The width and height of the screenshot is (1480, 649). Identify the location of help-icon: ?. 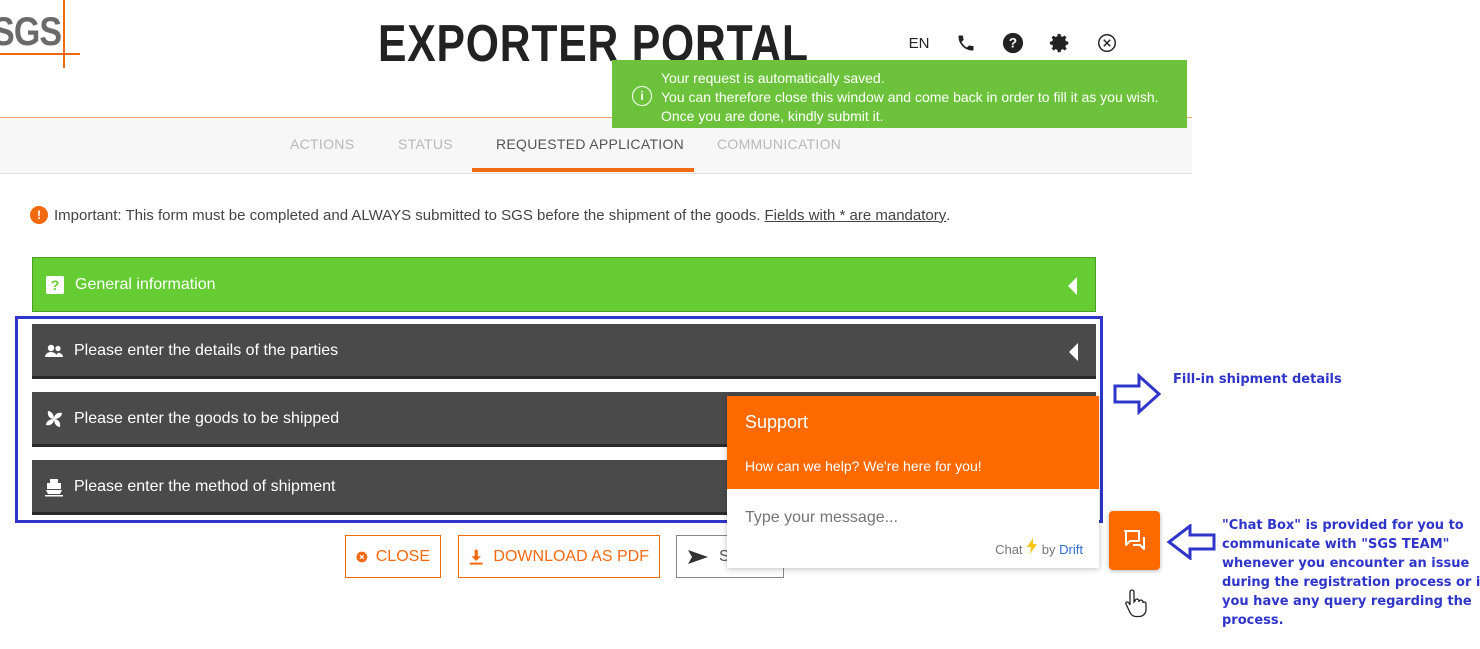
(1013, 43).